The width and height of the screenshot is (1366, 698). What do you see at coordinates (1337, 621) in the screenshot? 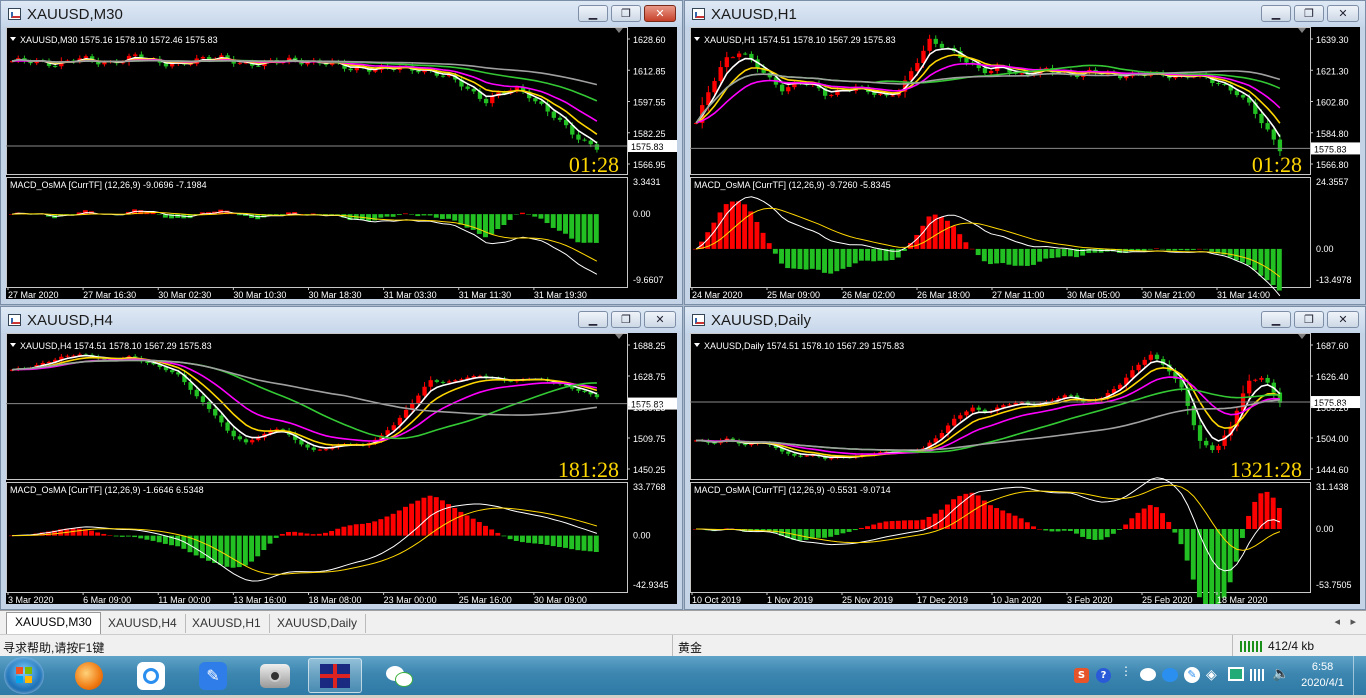
I see `tab-scroll-left-icon: ◂` at bounding box center [1337, 621].